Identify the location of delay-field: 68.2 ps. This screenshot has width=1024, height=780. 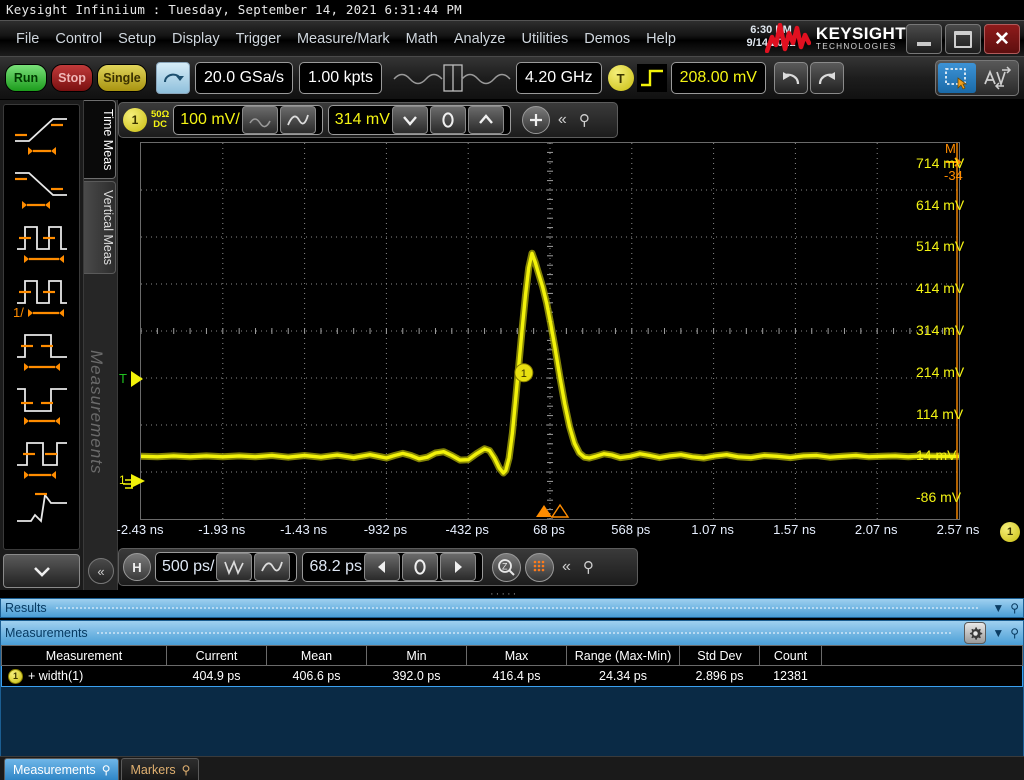
(392, 567).